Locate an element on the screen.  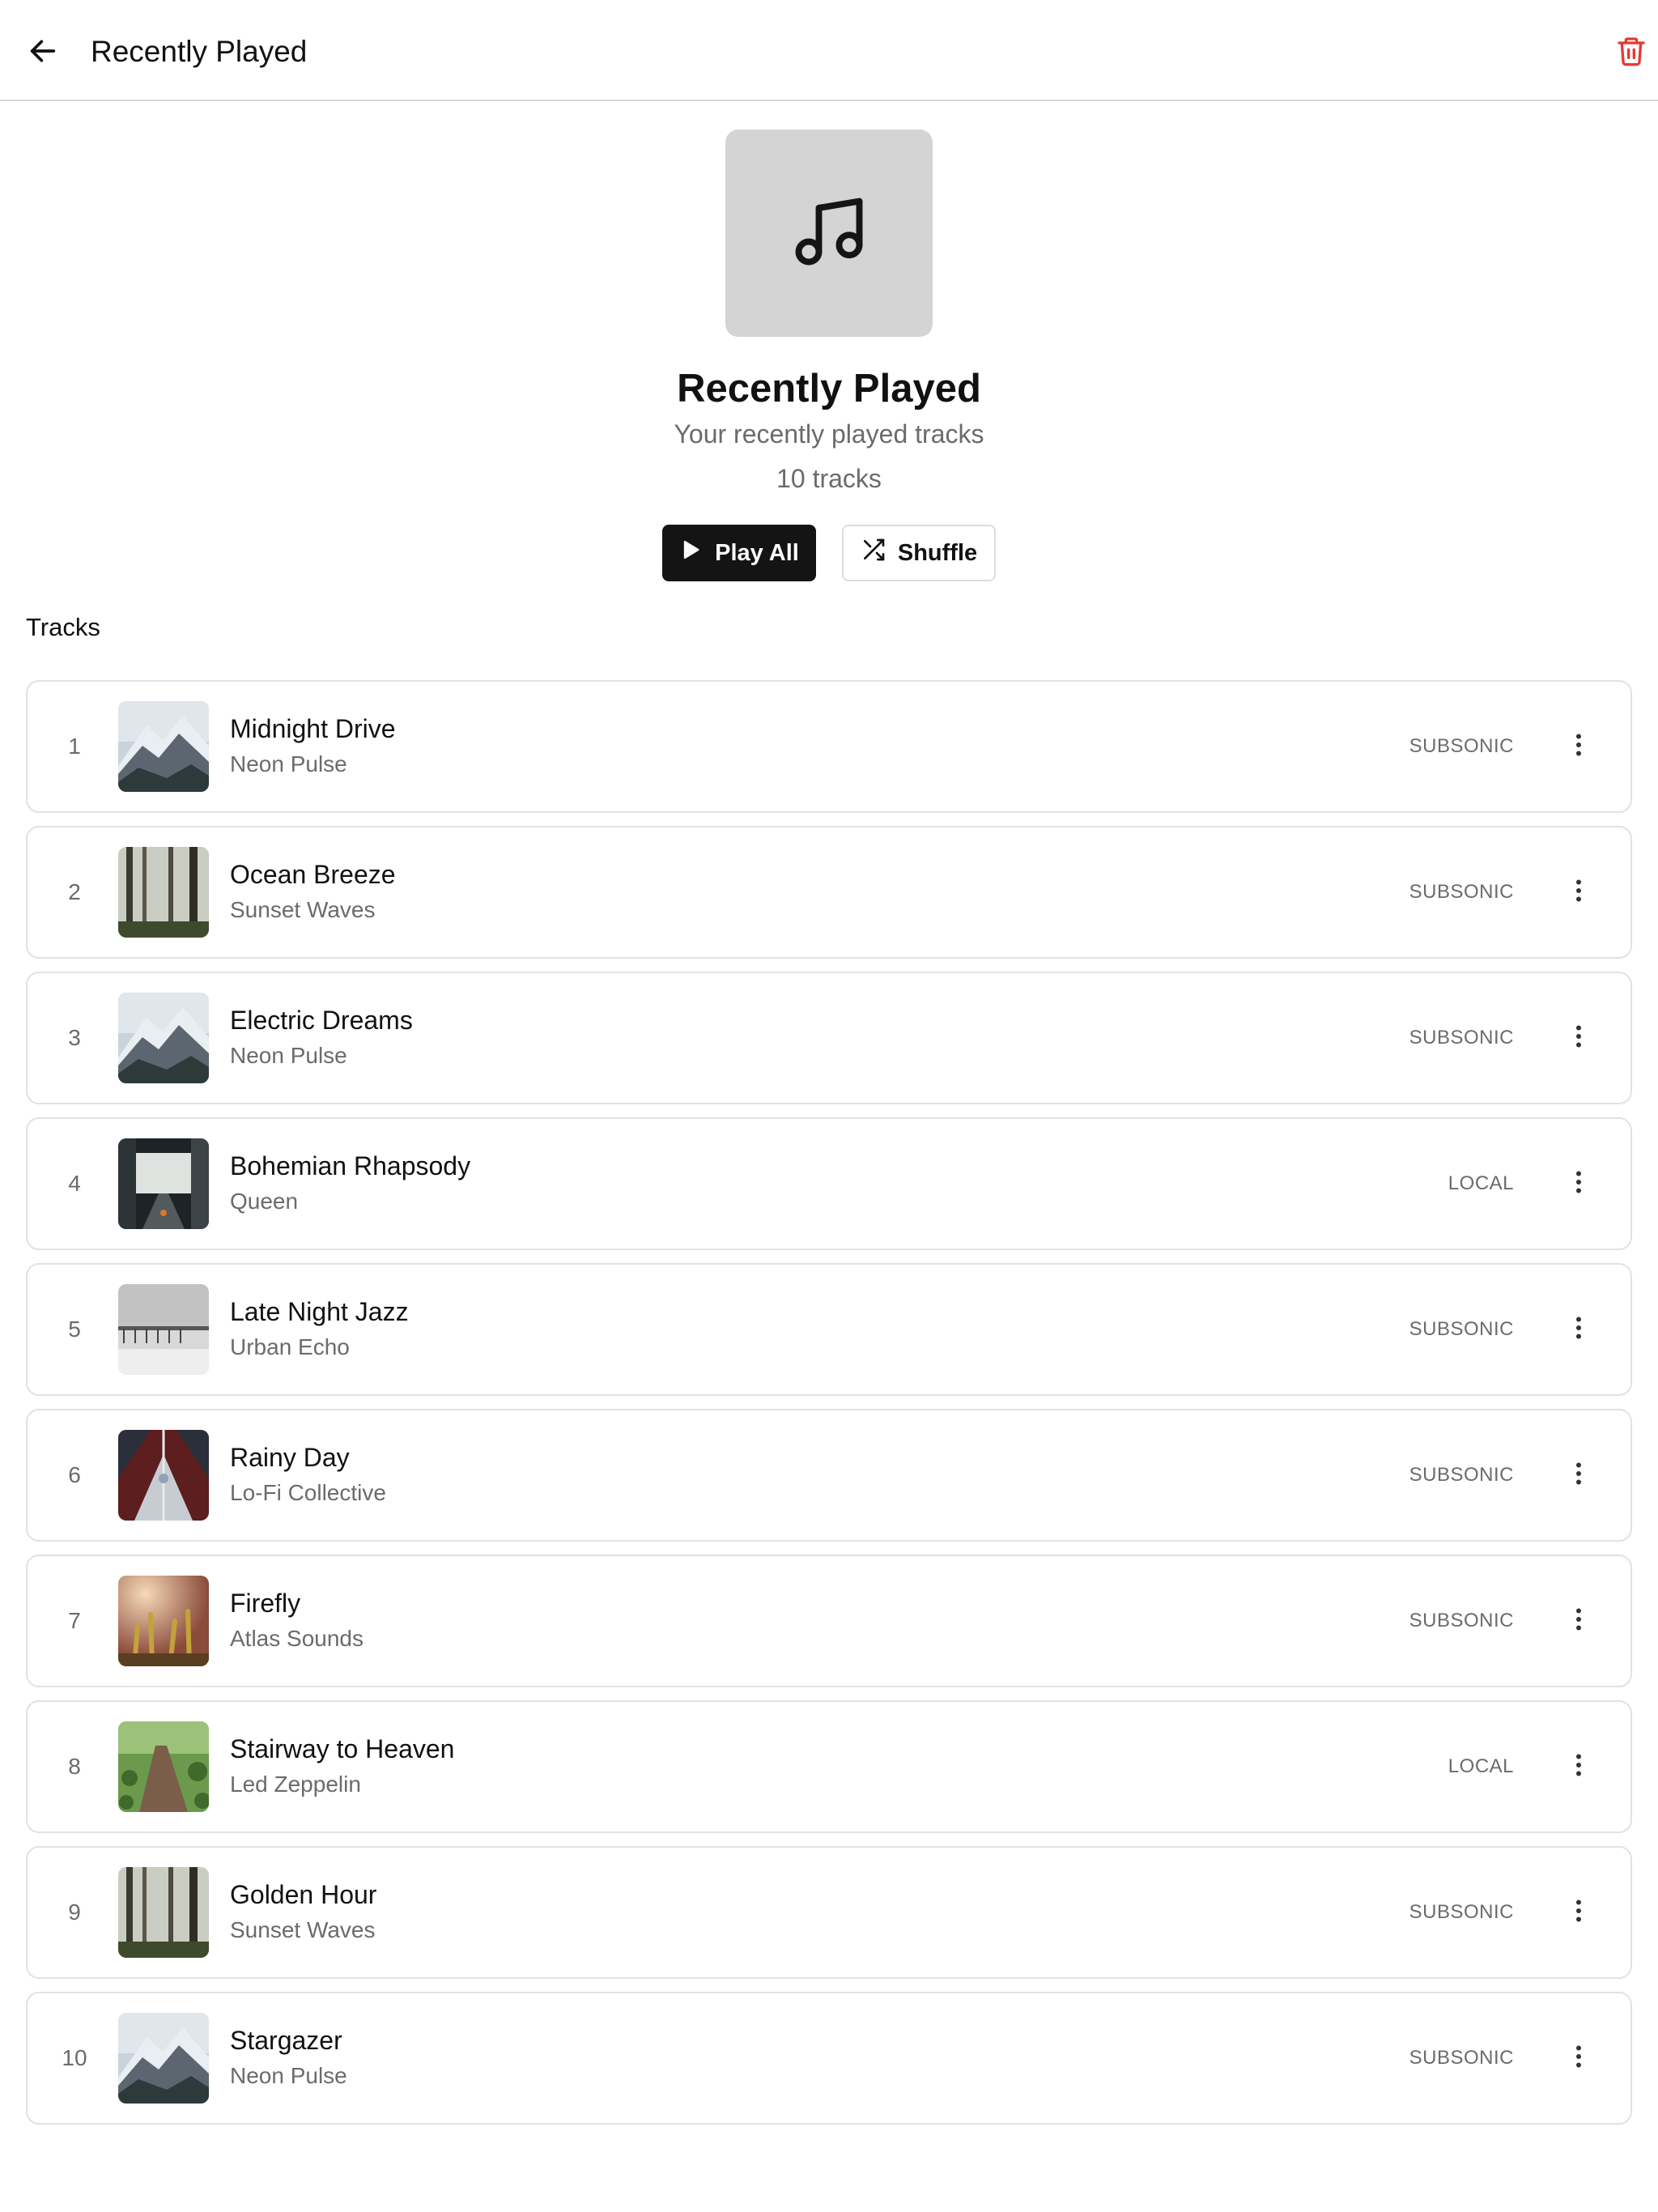
track-artist: Atlas Sounds is located at coordinates (296, 1639).